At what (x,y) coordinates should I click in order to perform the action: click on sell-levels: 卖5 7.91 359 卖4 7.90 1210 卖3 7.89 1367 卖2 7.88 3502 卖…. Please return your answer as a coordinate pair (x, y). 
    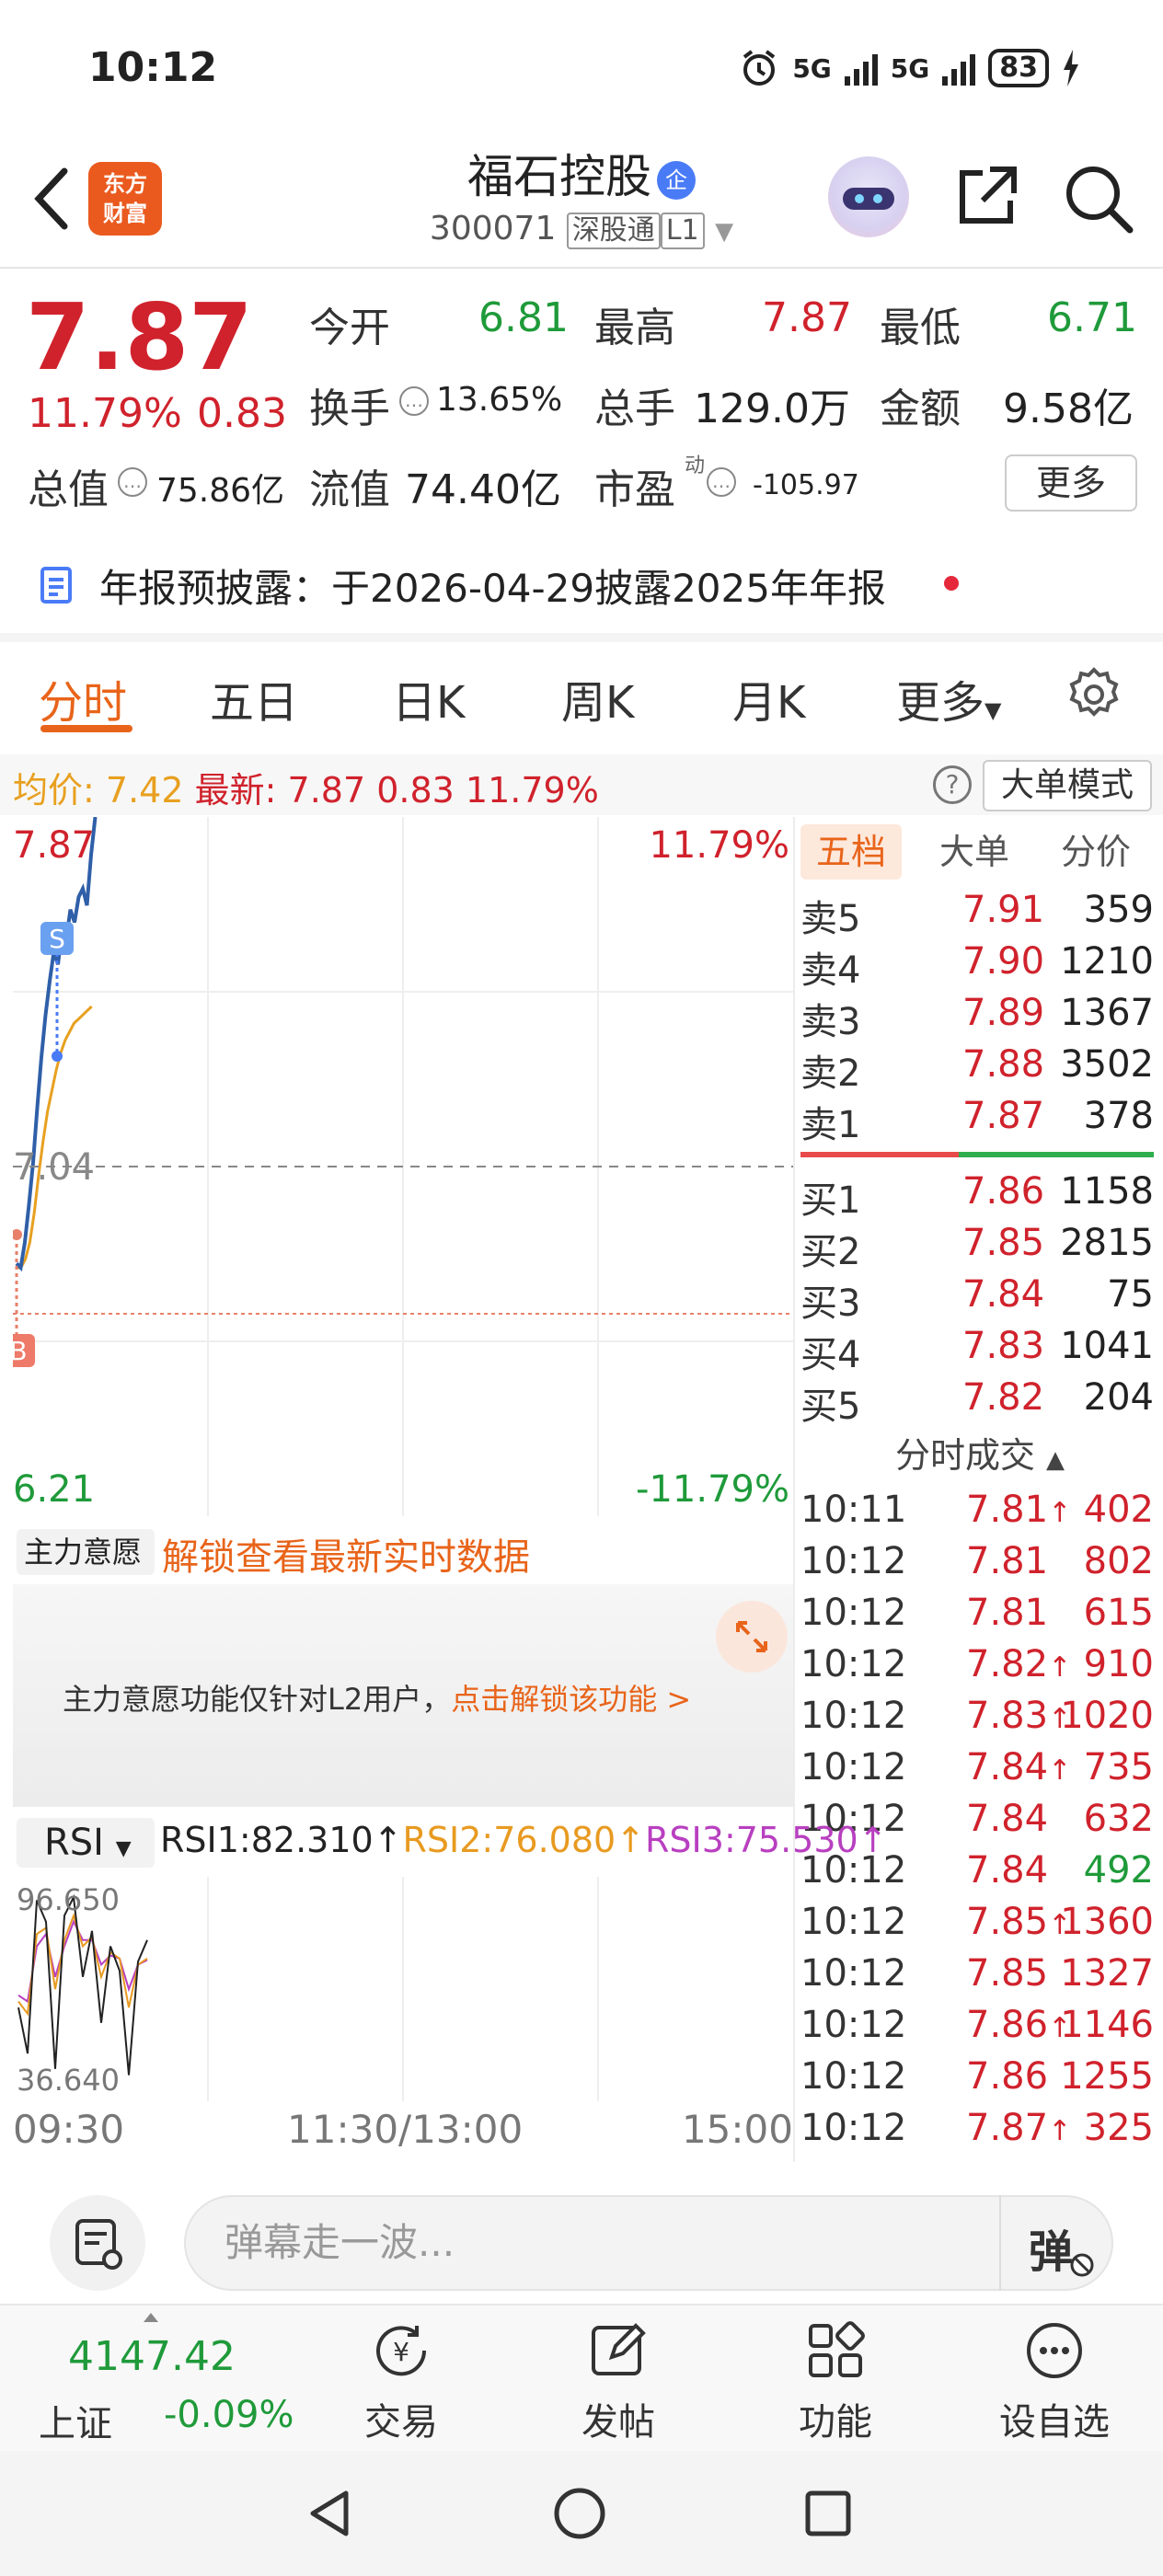
    Looking at the image, I should click on (980, 1016).